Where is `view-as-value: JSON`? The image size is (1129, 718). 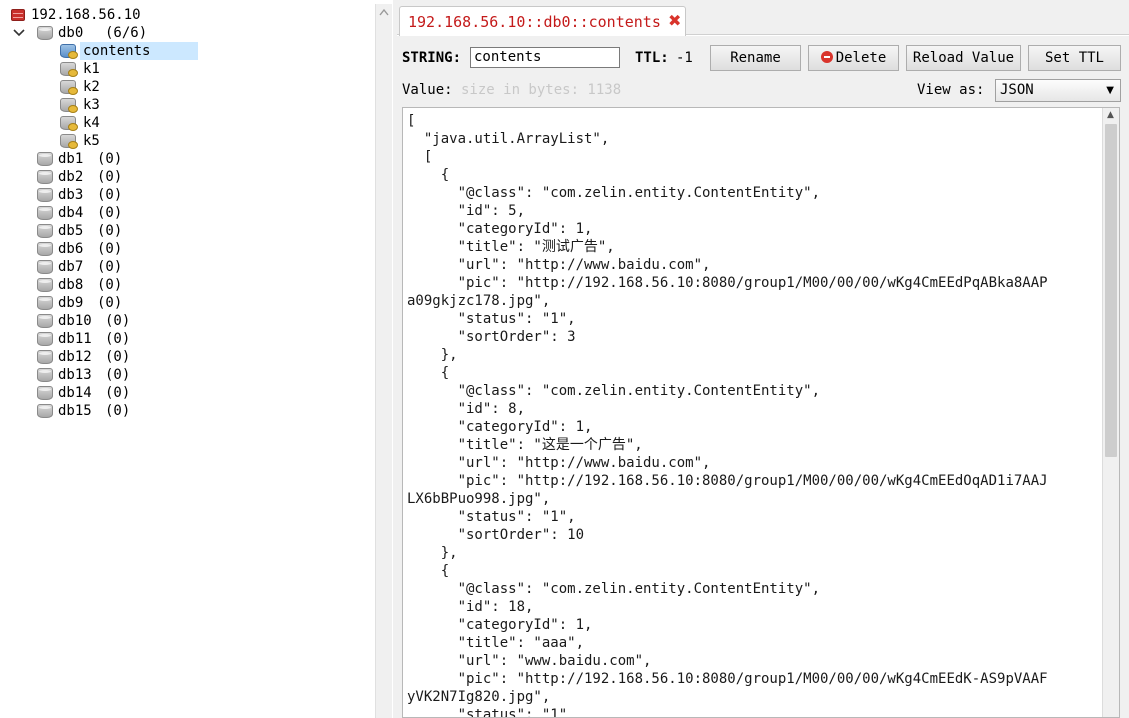
view-as-value: JSON is located at coordinates (1017, 90).